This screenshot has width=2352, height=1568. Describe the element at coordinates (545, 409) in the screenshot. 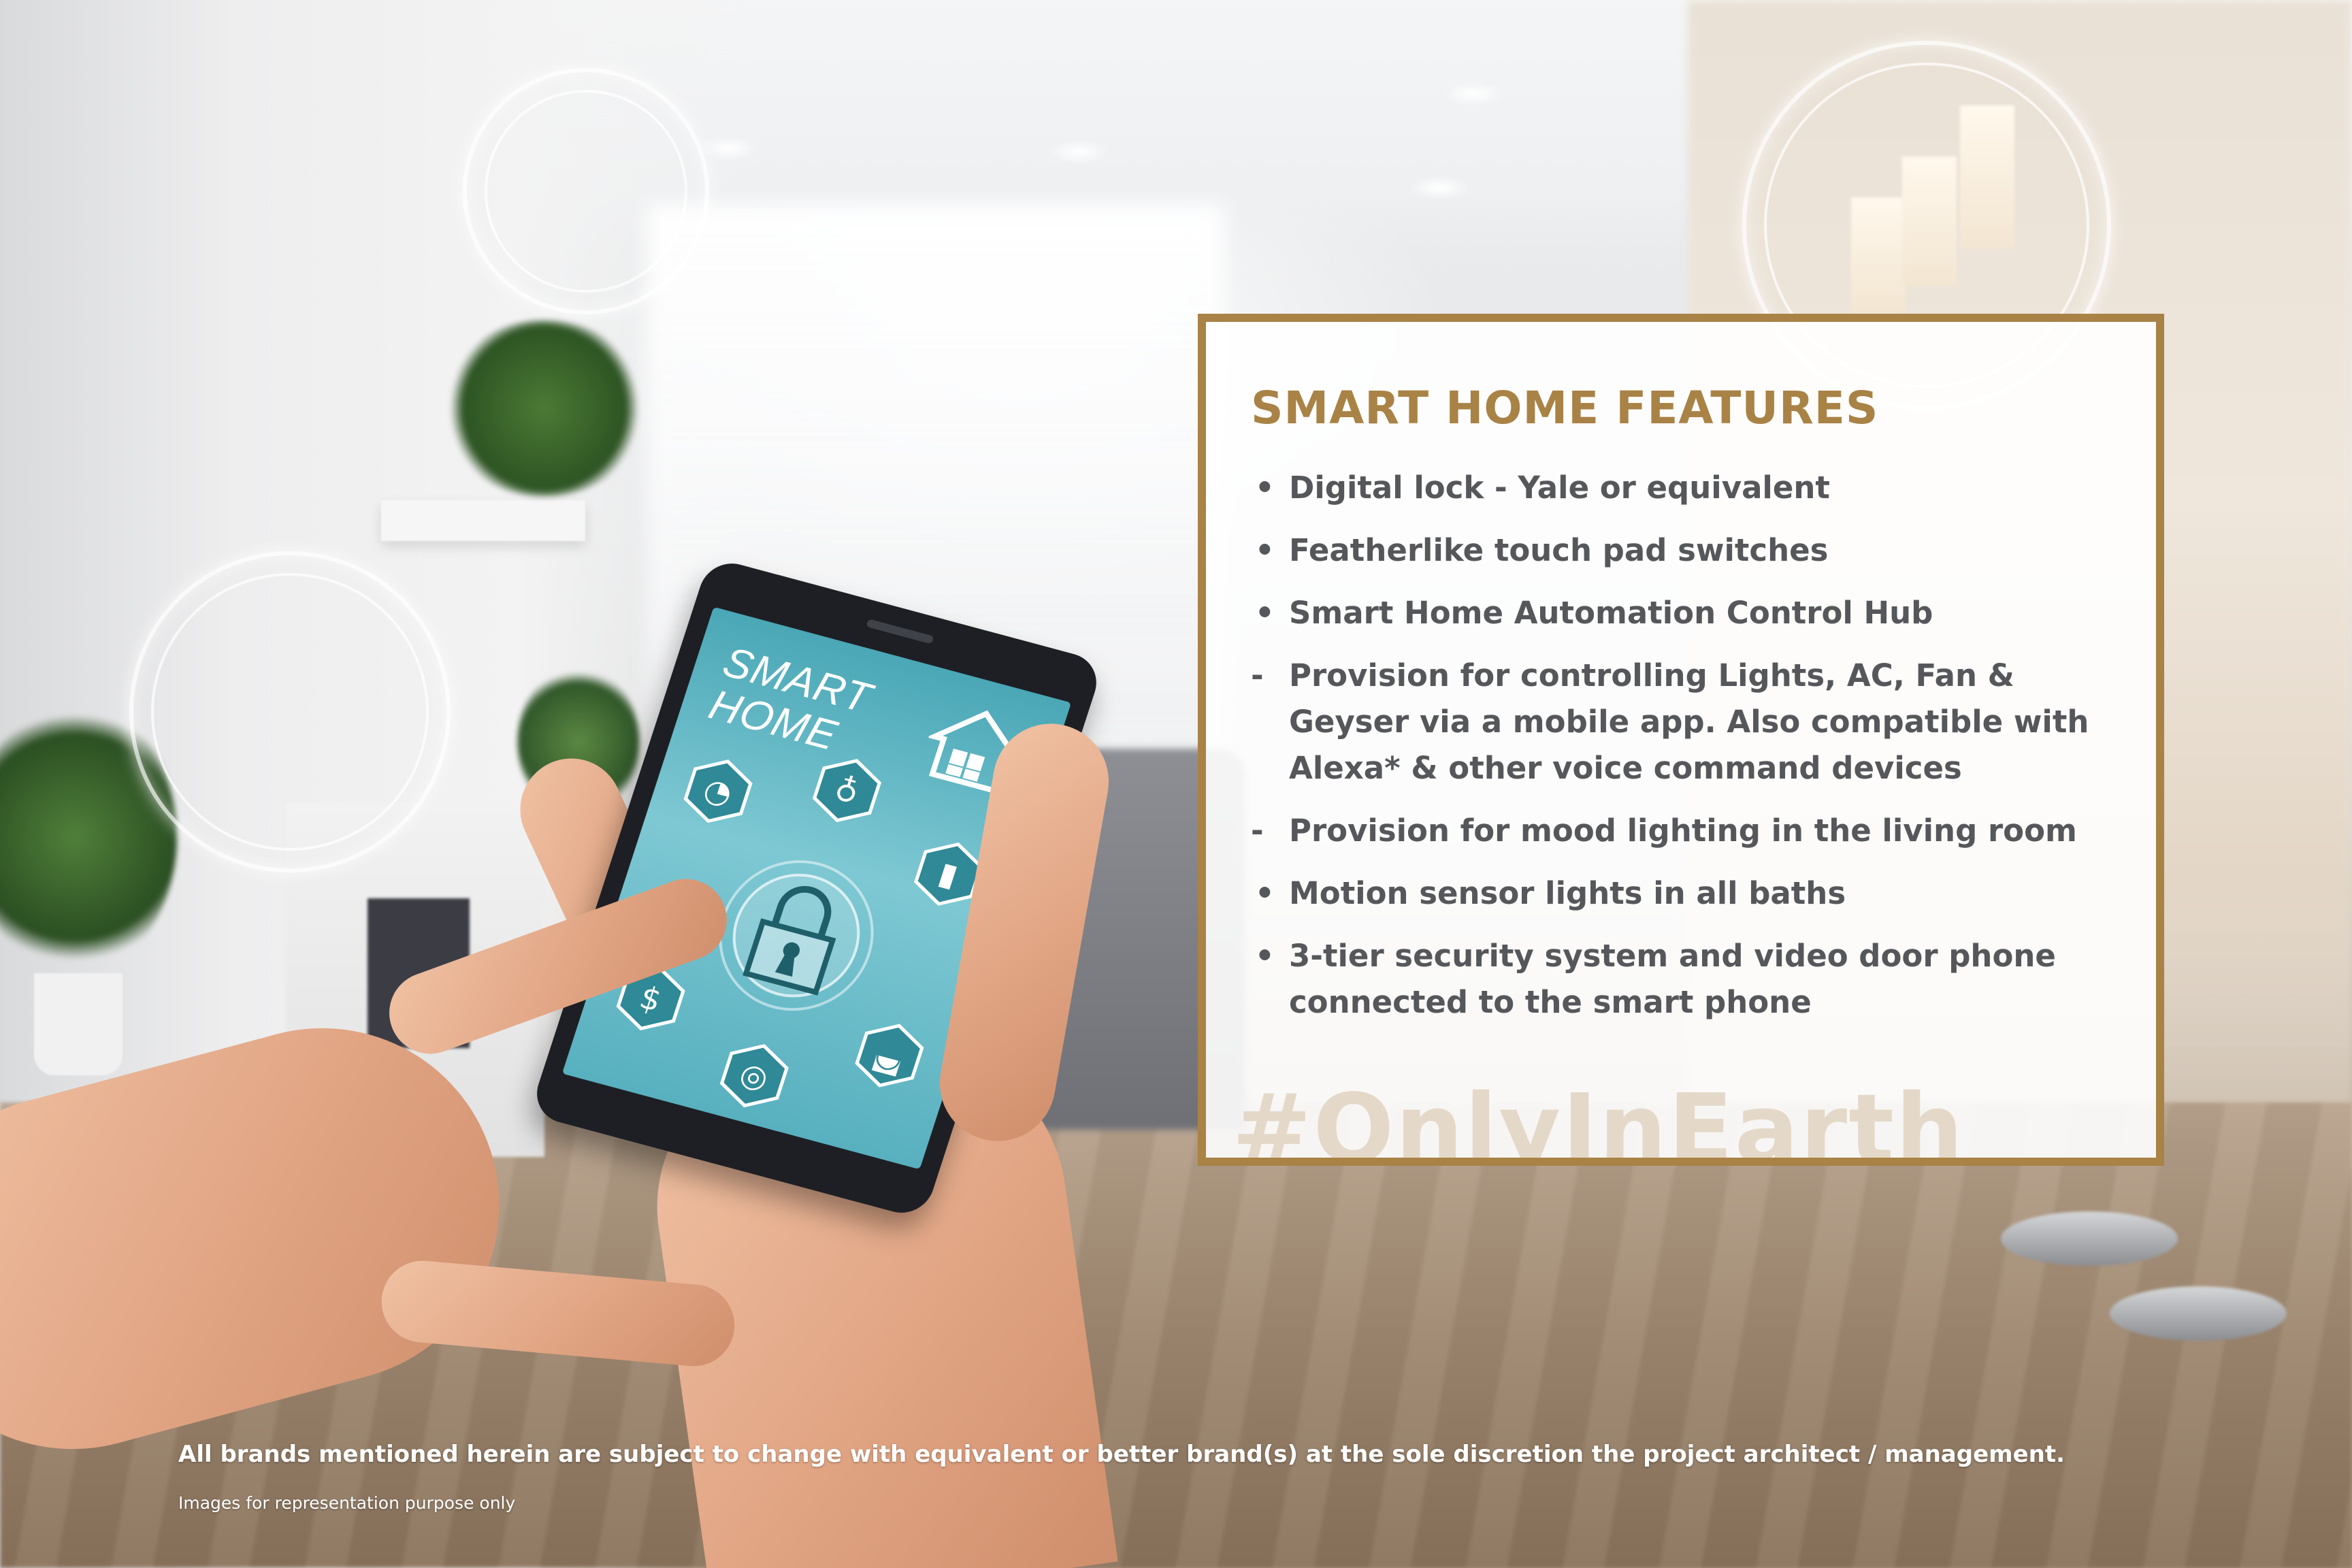

I see `shelf-plant` at that location.